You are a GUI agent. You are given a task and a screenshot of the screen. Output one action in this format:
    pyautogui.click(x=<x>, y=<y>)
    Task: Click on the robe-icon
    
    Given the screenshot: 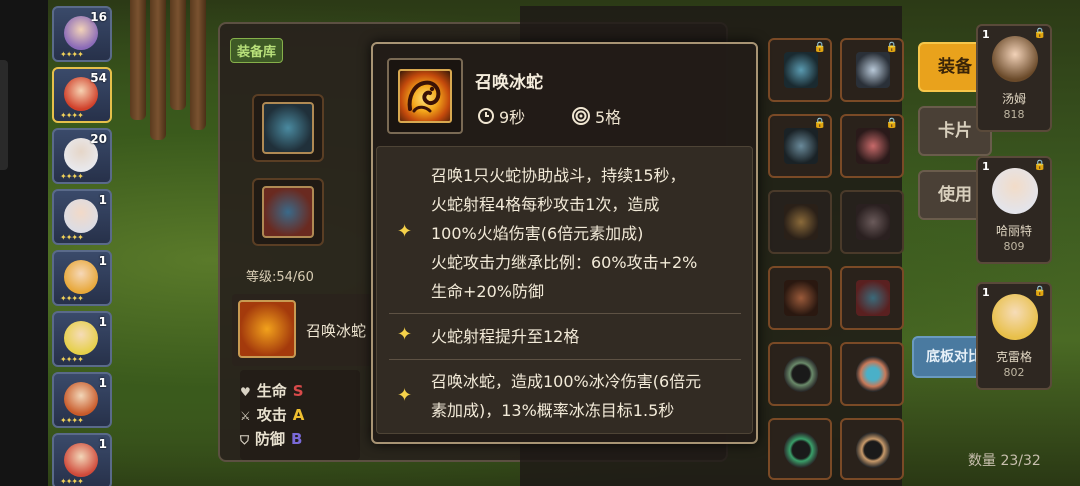 What is the action you would take?
    pyautogui.click(x=873, y=298)
    